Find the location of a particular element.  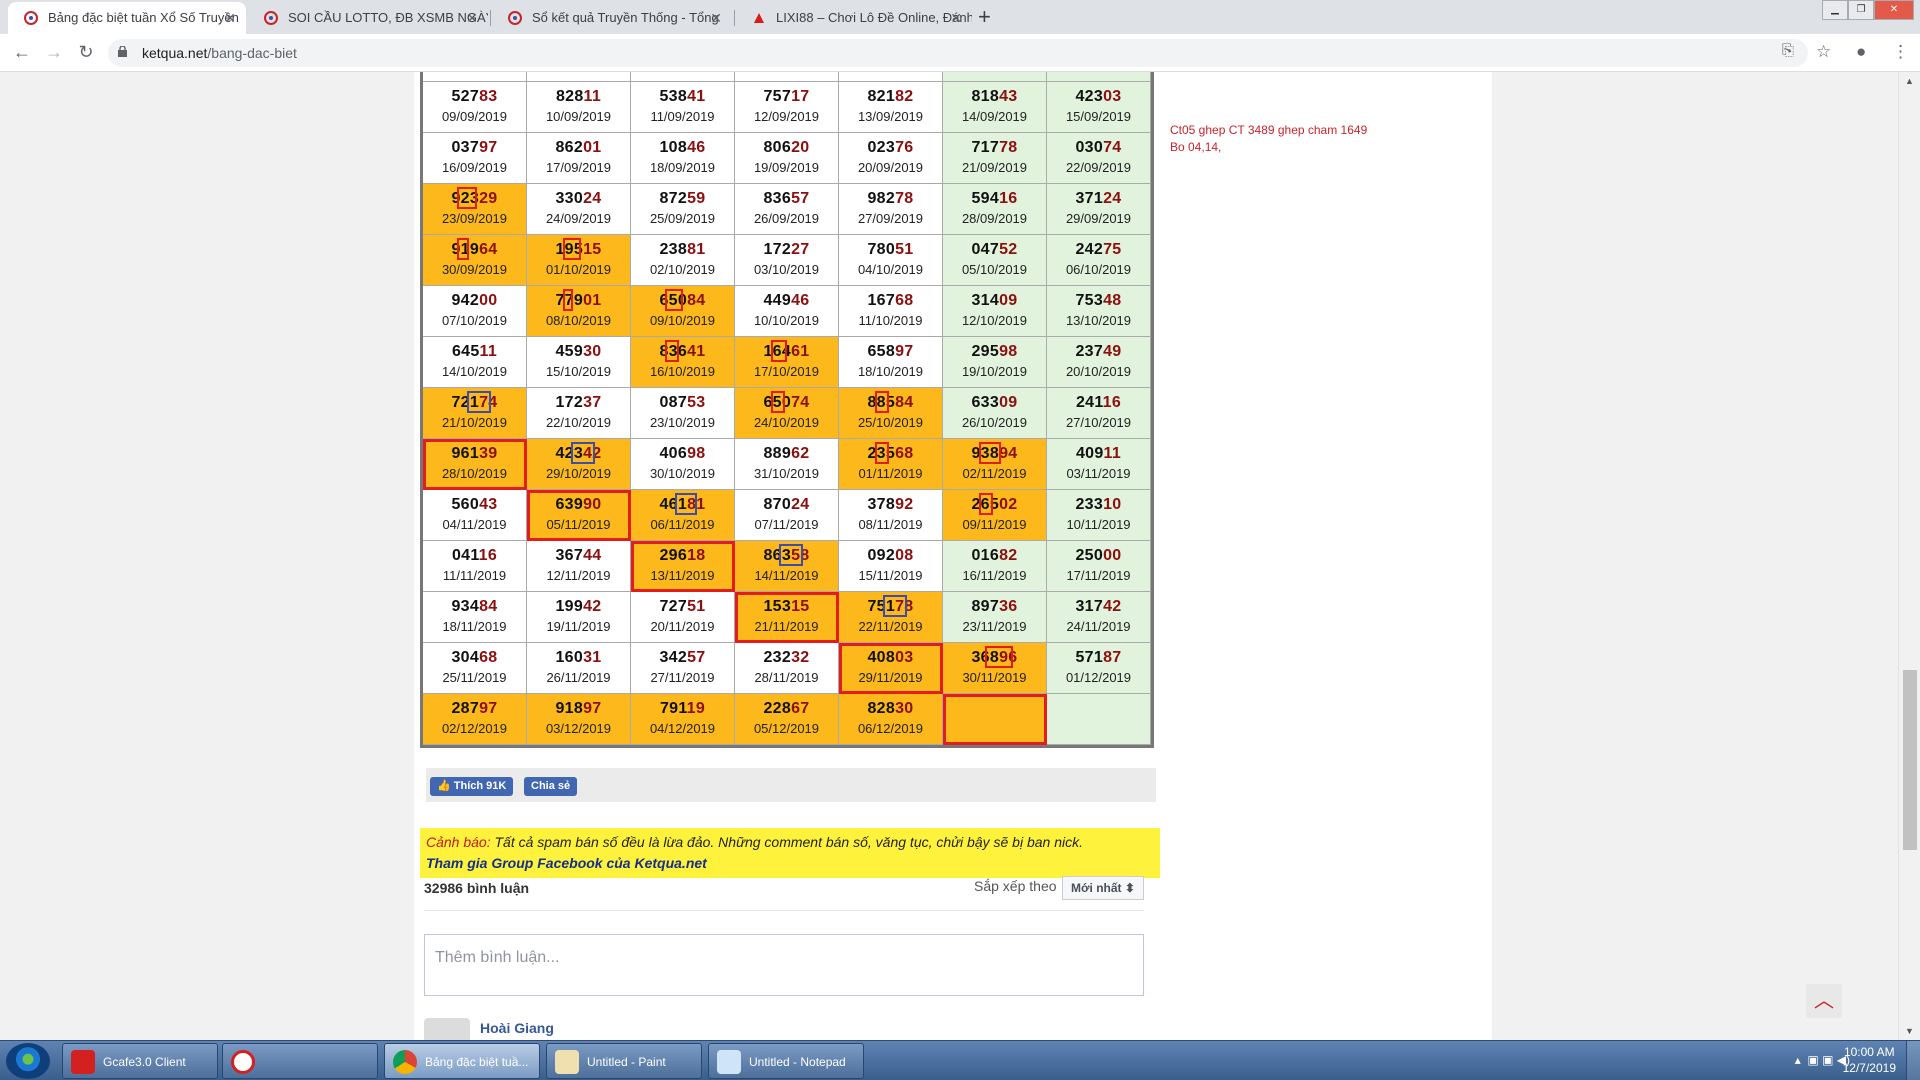

result-number: 22867 is located at coordinates (786, 709).